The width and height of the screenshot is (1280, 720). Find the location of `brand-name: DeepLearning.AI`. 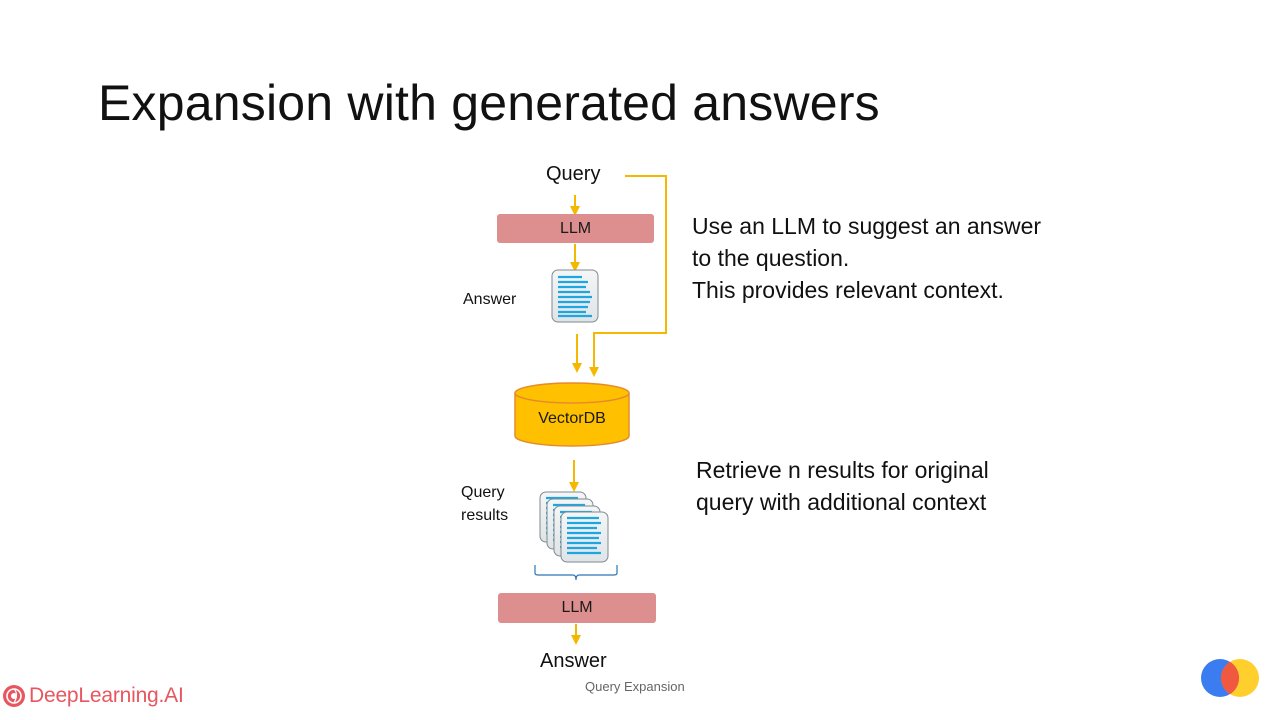

brand-name: DeepLearning.AI is located at coordinates (106, 695).